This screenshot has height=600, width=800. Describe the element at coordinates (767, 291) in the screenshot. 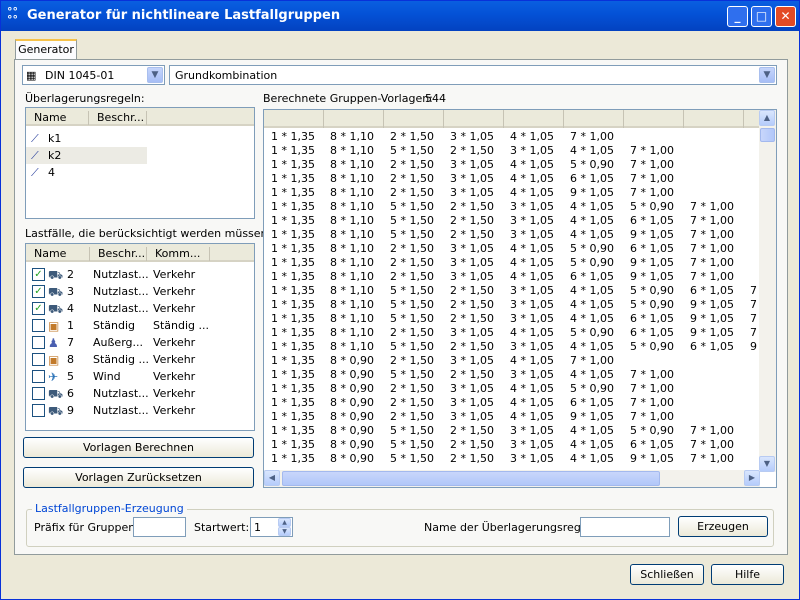

I see `vertical-scrollbar: ▲ ▼` at that location.